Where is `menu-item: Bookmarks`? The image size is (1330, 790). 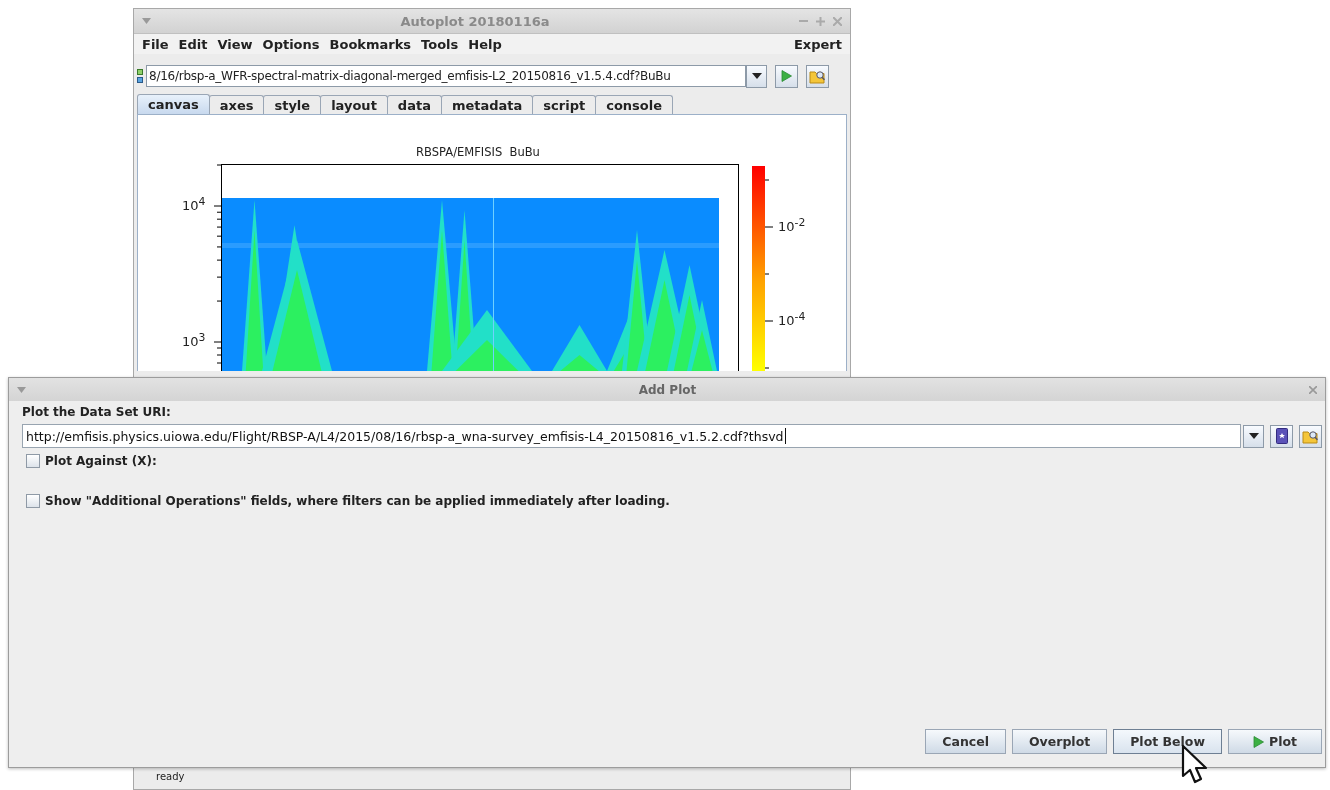
menu-item: Bookmarks is located at coordinates (370, 44).